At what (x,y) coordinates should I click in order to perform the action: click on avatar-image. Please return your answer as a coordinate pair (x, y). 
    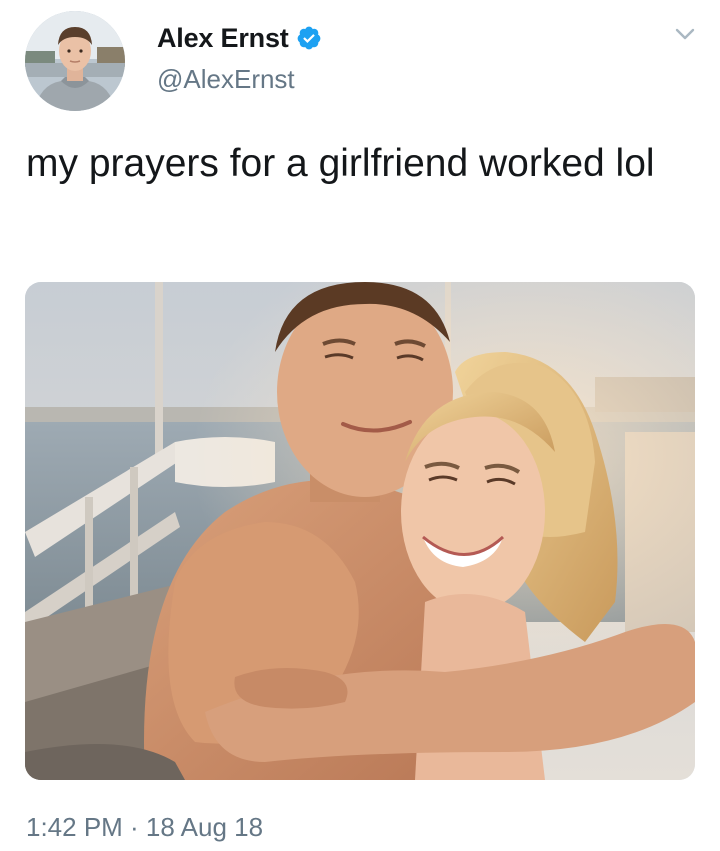
    Looking at the image, I should click on (75, 61).